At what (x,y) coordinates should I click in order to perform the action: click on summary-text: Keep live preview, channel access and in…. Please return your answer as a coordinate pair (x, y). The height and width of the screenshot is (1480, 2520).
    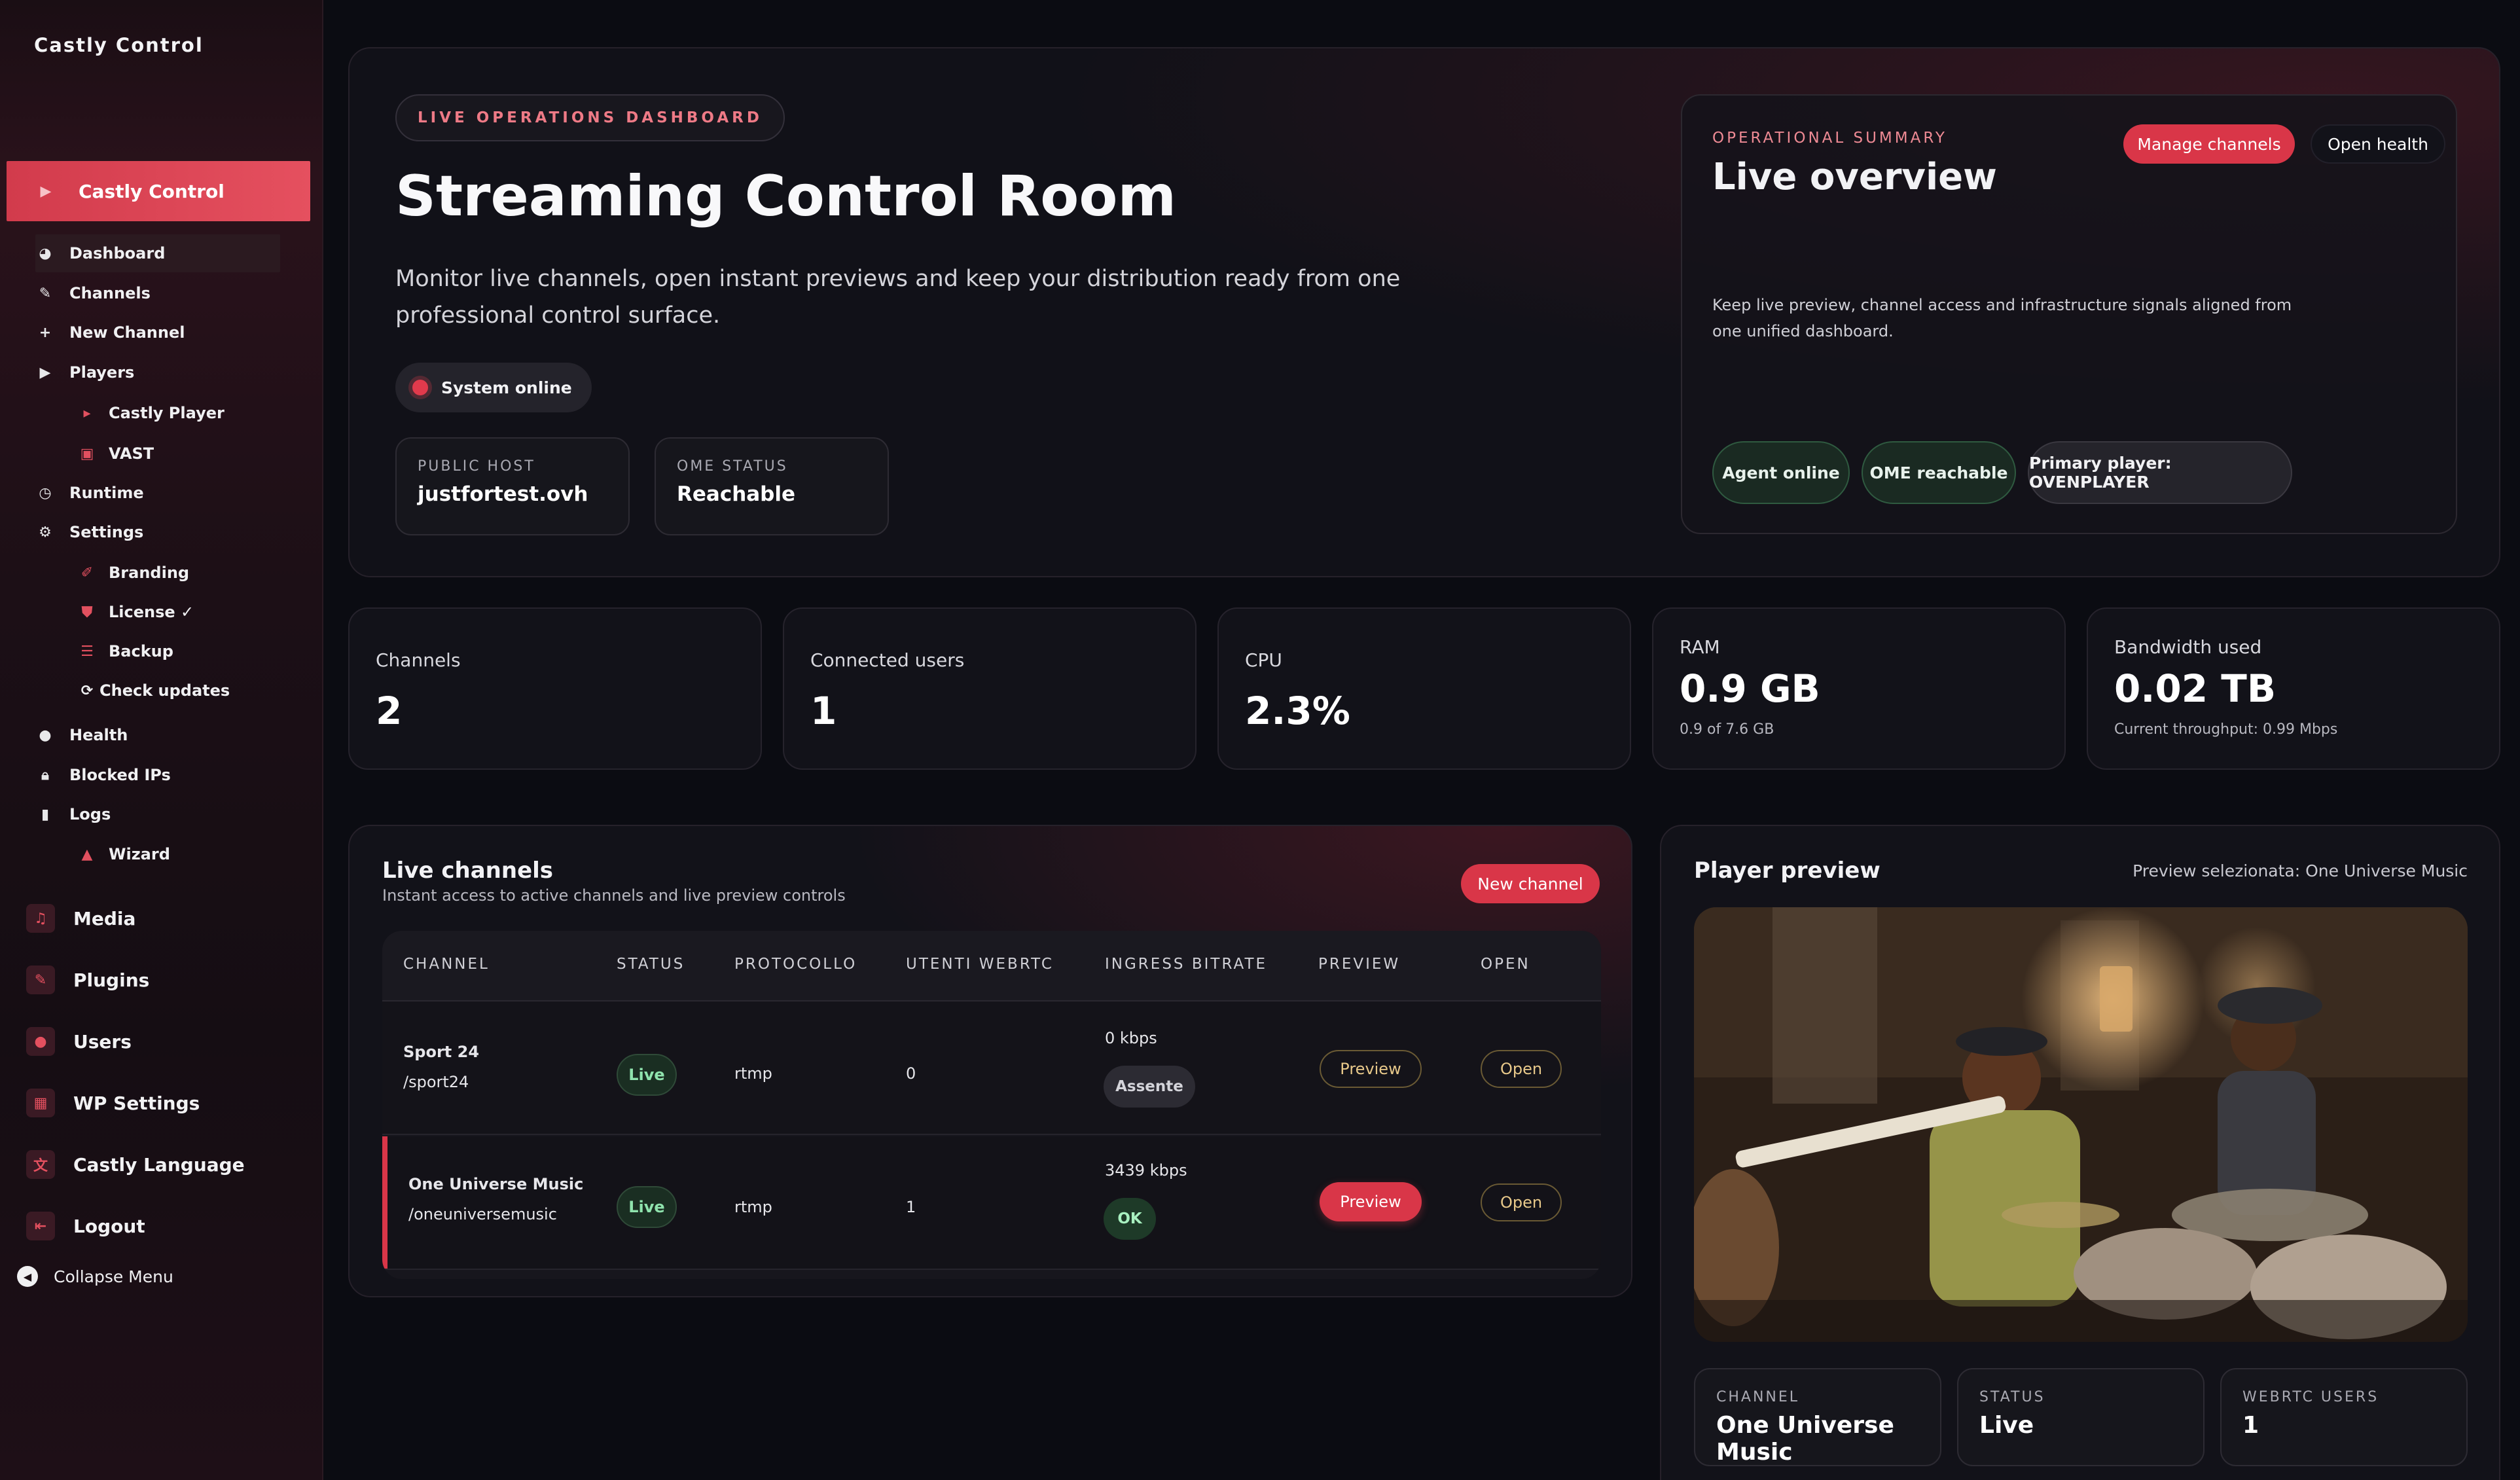
    Looking at the image, I should click on (2002, 318).